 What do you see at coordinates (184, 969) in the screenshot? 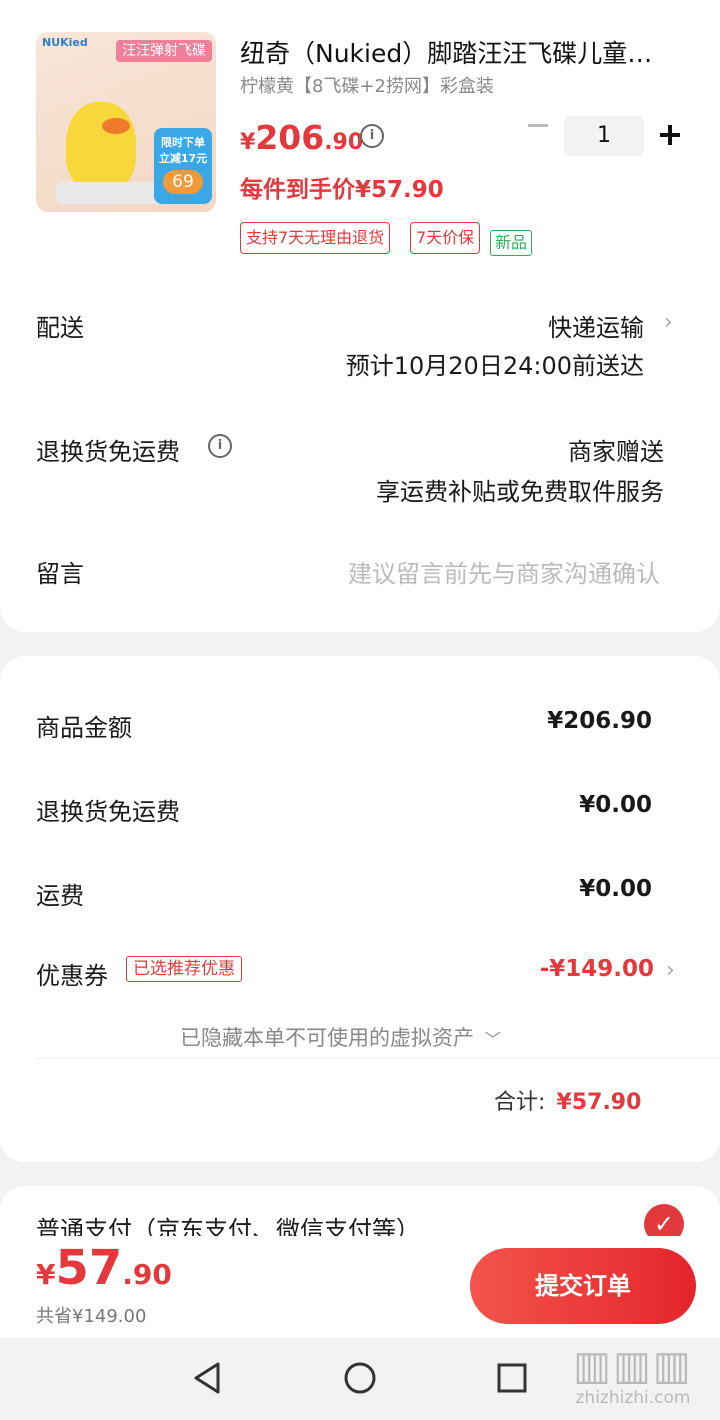
I see `coupon-tag: 已选推荐优惠` at bounding box center [184, 969].